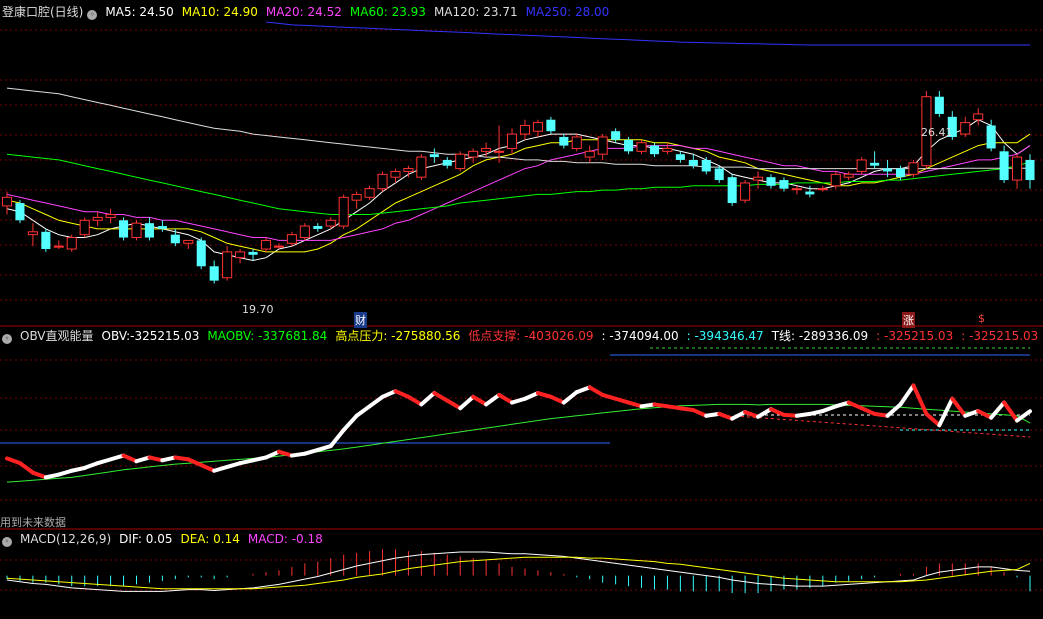  I want to click on obv-legend-item: : -394346.47, so click(725, 336).